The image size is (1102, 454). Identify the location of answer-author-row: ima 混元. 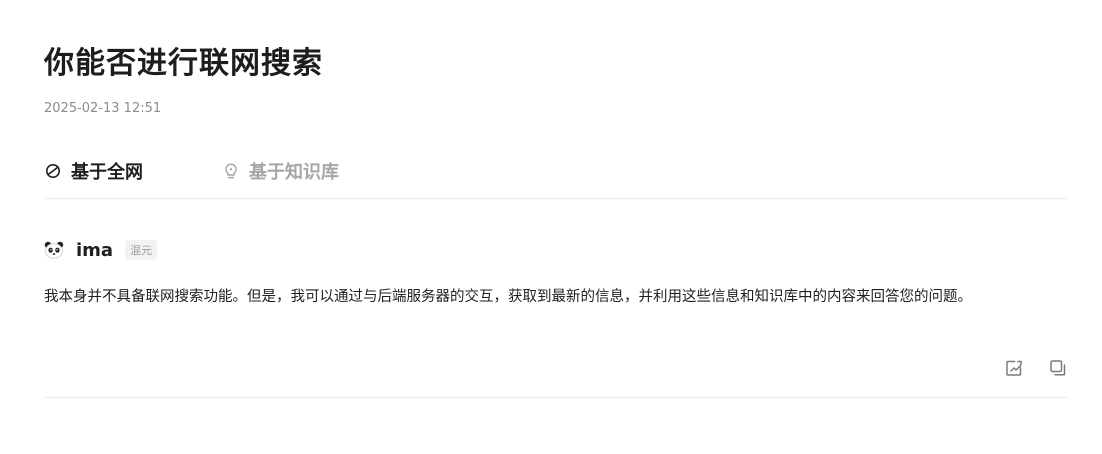
(101, 250).